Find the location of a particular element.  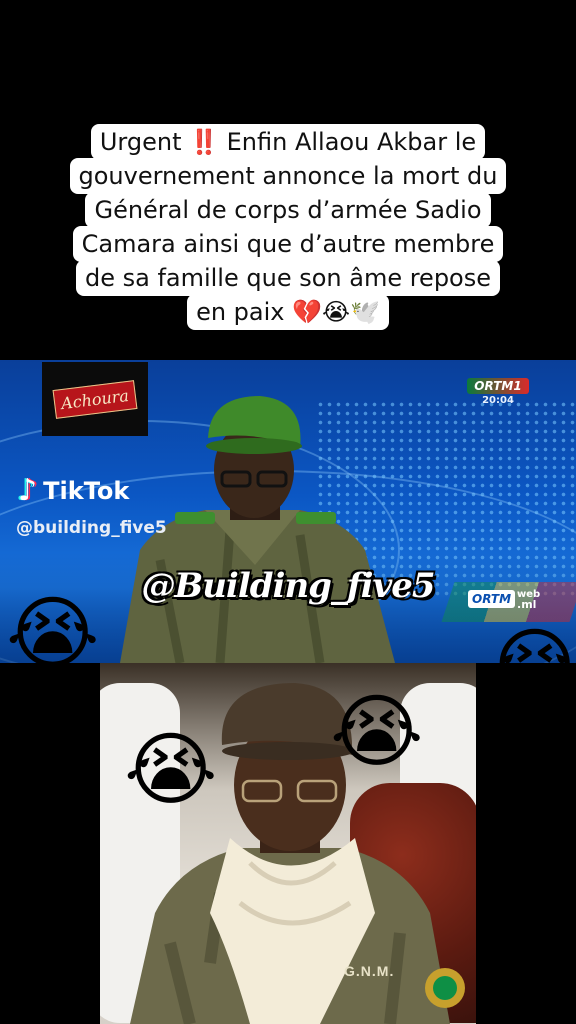

tiktok-brand: TikTok is located at coordinates (86, 491).